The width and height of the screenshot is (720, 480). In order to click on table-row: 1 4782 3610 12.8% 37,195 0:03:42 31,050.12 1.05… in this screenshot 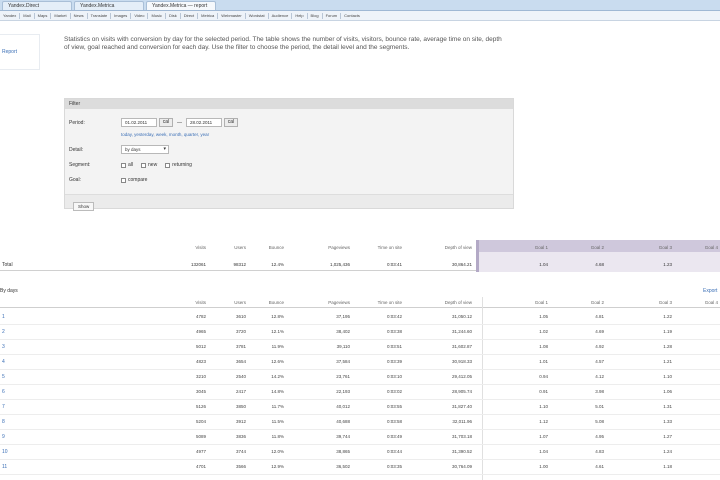, I will do `click(360, 317)`.